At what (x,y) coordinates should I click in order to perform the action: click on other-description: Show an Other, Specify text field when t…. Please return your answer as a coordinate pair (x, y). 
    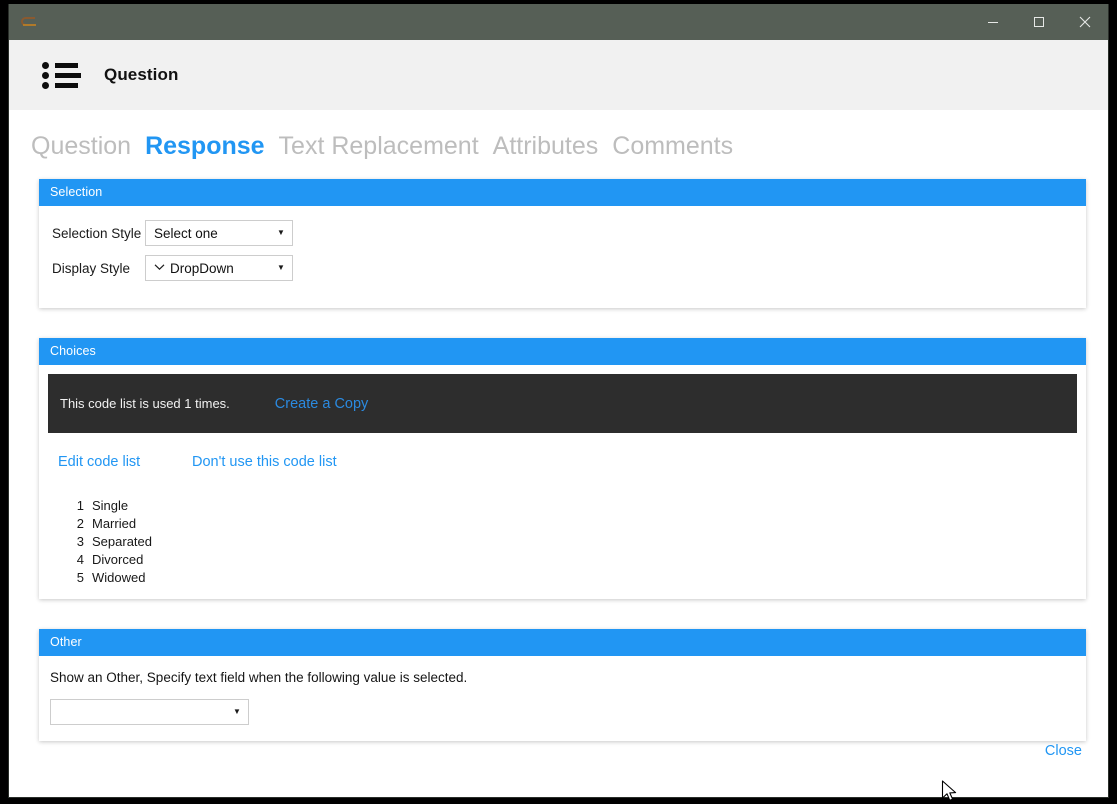
    Looking at the image, I should click on (259, 677).